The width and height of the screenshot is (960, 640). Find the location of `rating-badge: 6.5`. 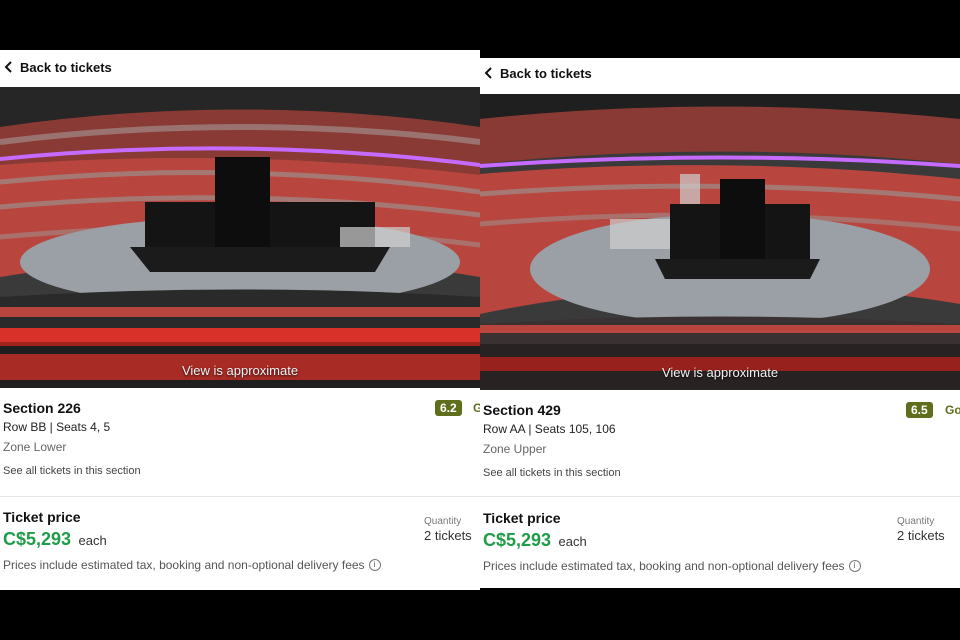

rating-badge: 6.5 is located at coordinates (919, 410).